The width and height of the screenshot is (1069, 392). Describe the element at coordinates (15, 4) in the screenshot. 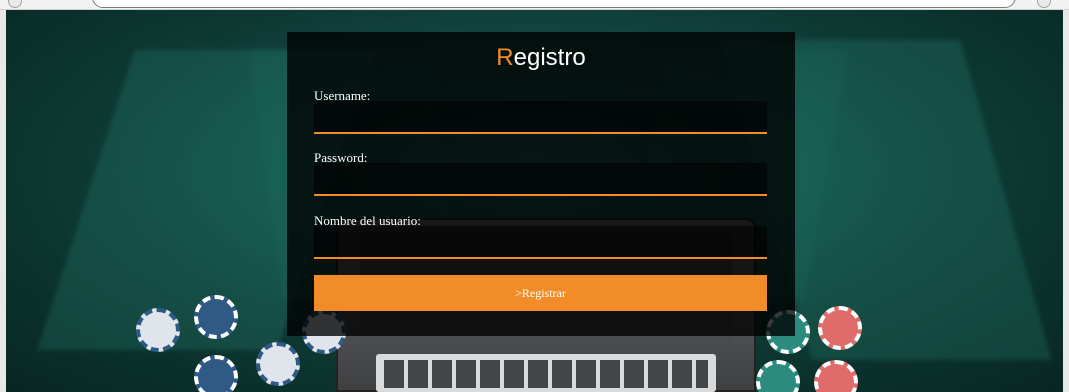

I see `browser-nav-icon` at that location.